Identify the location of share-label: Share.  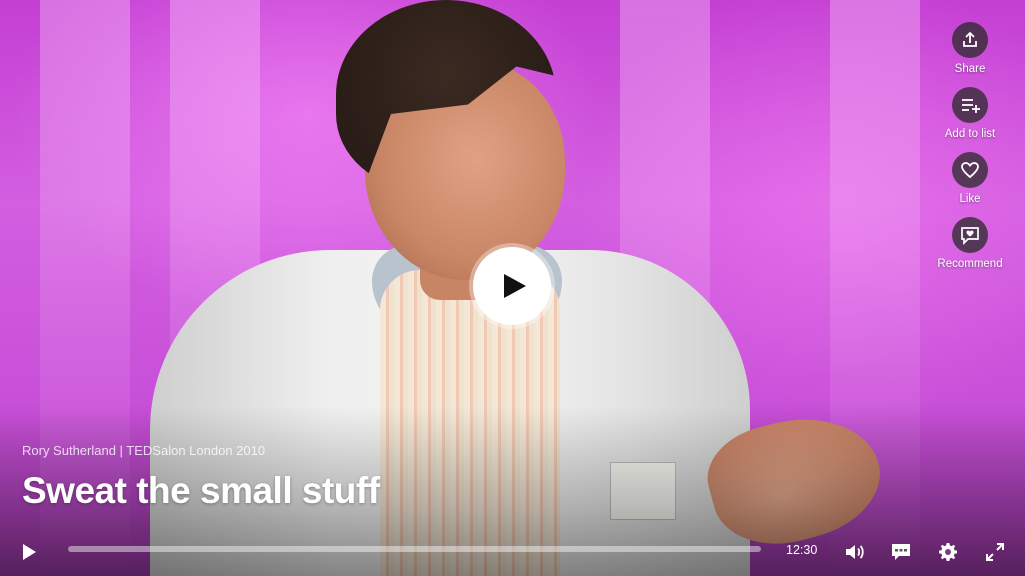
(970, 69).